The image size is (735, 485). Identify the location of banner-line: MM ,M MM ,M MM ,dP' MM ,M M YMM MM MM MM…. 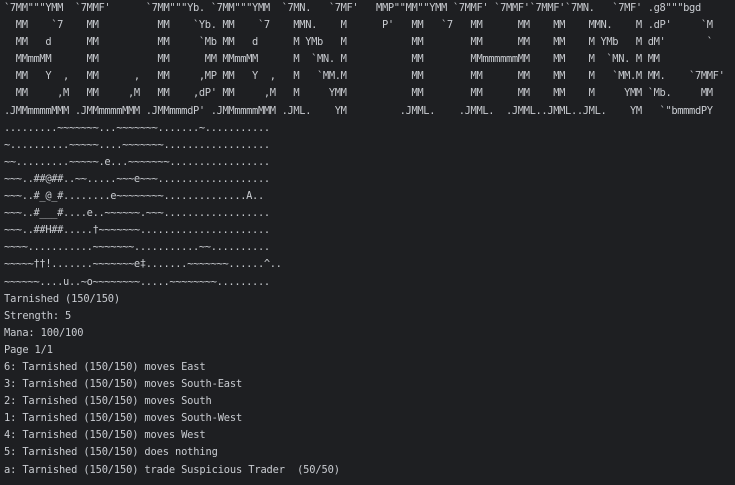
(358, 93).